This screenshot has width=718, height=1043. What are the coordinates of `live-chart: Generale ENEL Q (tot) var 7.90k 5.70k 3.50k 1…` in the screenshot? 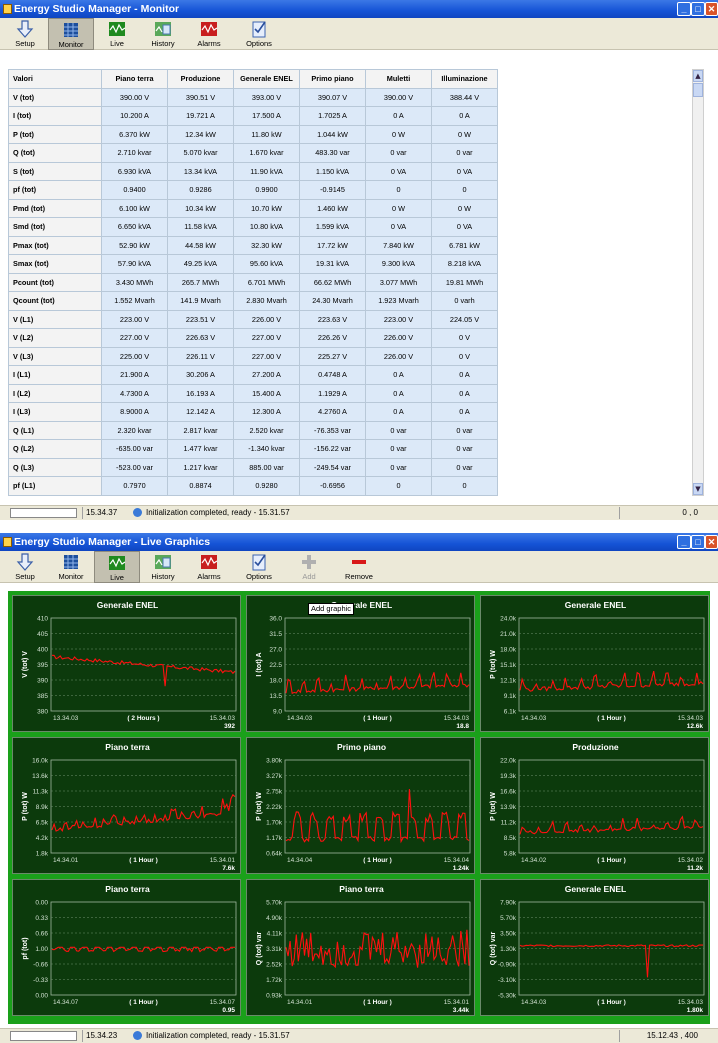 It's located at (594, 947).